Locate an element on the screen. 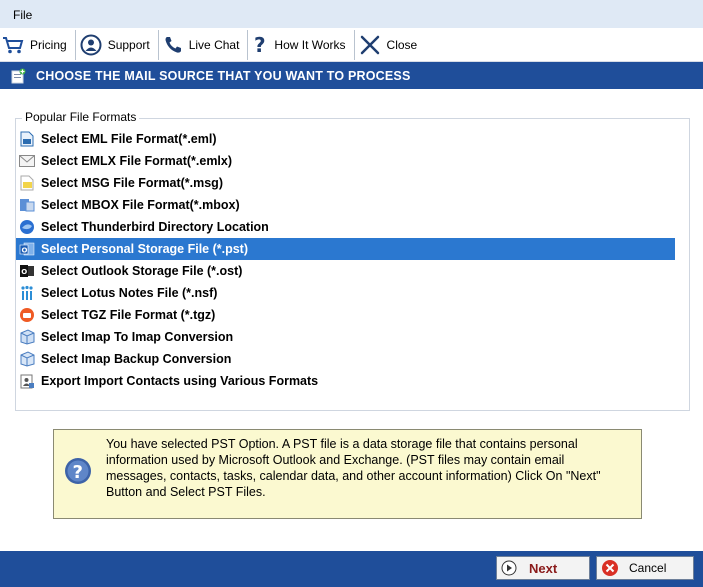 The width and height of the screenshot is (703, 587). close-label: Close is located at coordinates (402, 44).